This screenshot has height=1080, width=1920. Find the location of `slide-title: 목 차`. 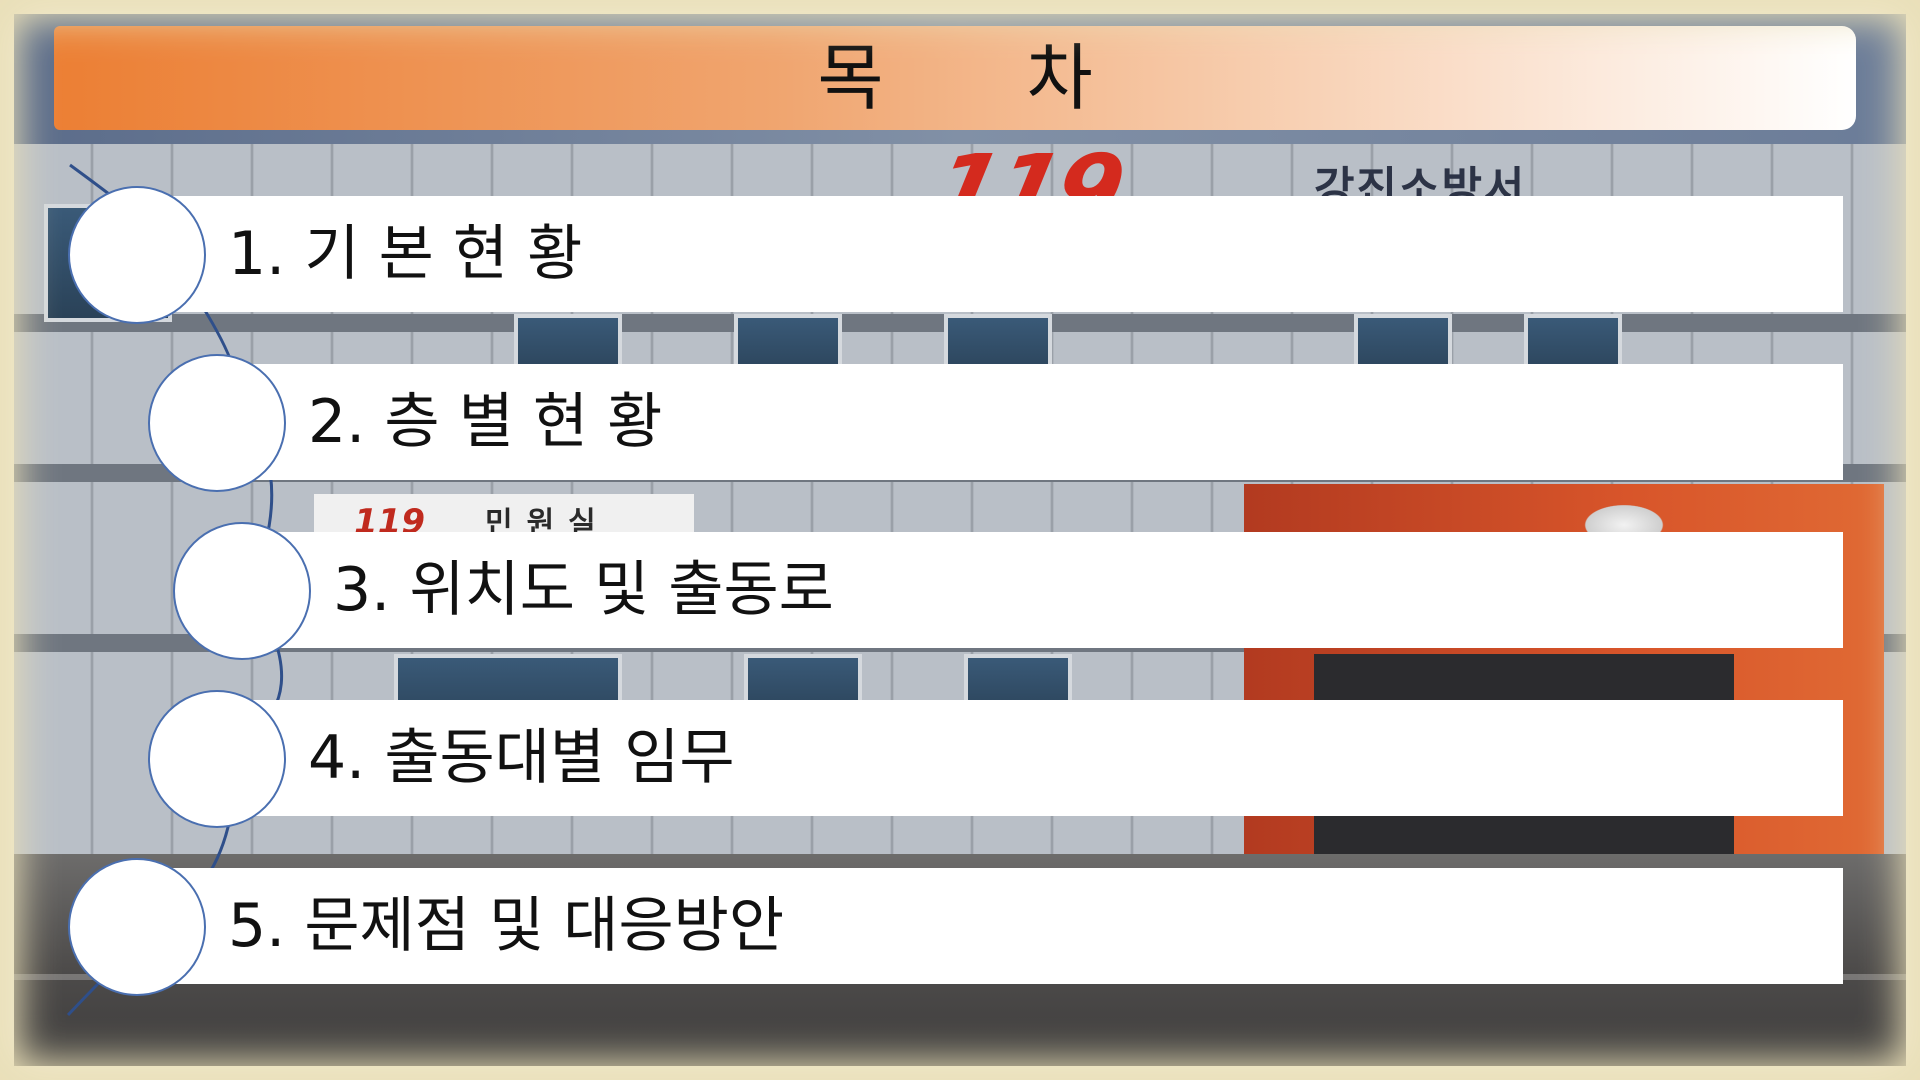

slide-title: 목 차 is located at coordinates (985, 78).